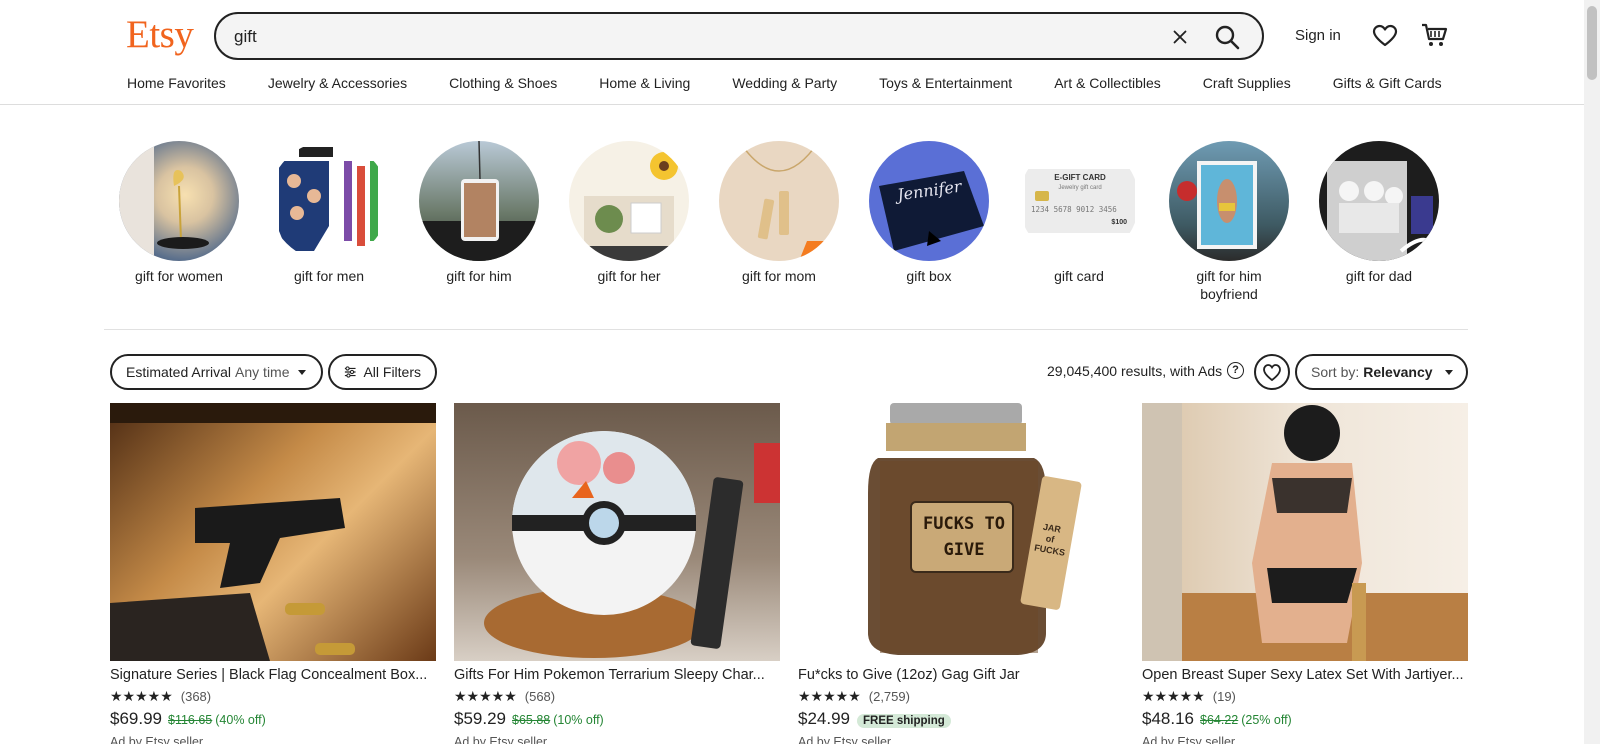  Describe the element at coordinates (889, 696) in the screenshot. I see `review-count: (2,759)` at that location.